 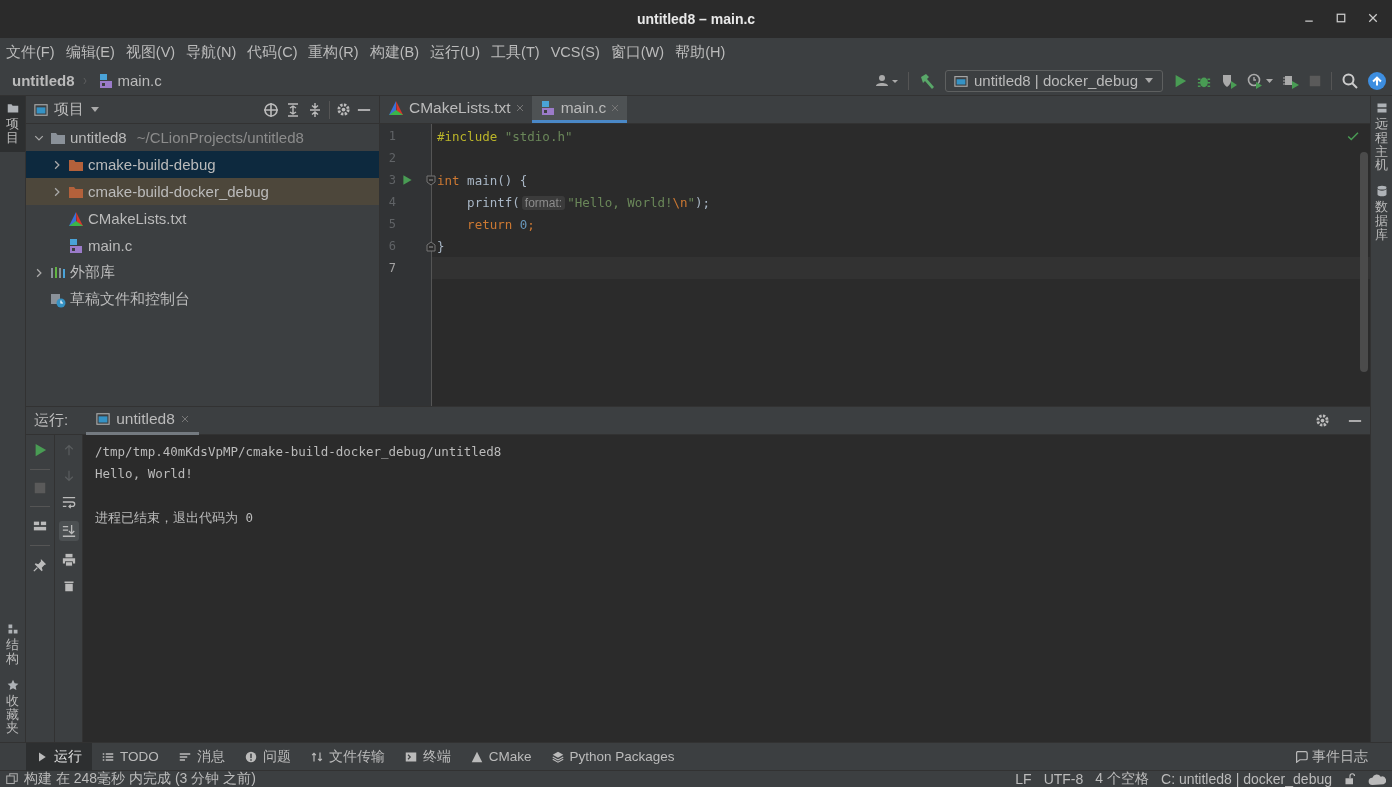 What do you see at coordinates (1340, 756) in the screenshot?
I see `event-log-link: 事件日志` at bounding box center [1340, 756].